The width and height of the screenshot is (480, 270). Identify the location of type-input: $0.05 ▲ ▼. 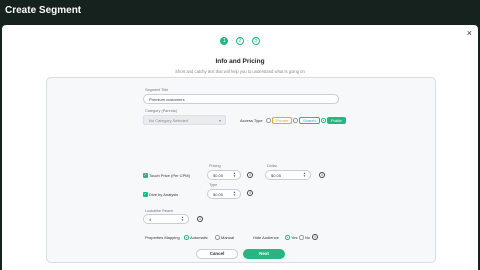
(224, 194).